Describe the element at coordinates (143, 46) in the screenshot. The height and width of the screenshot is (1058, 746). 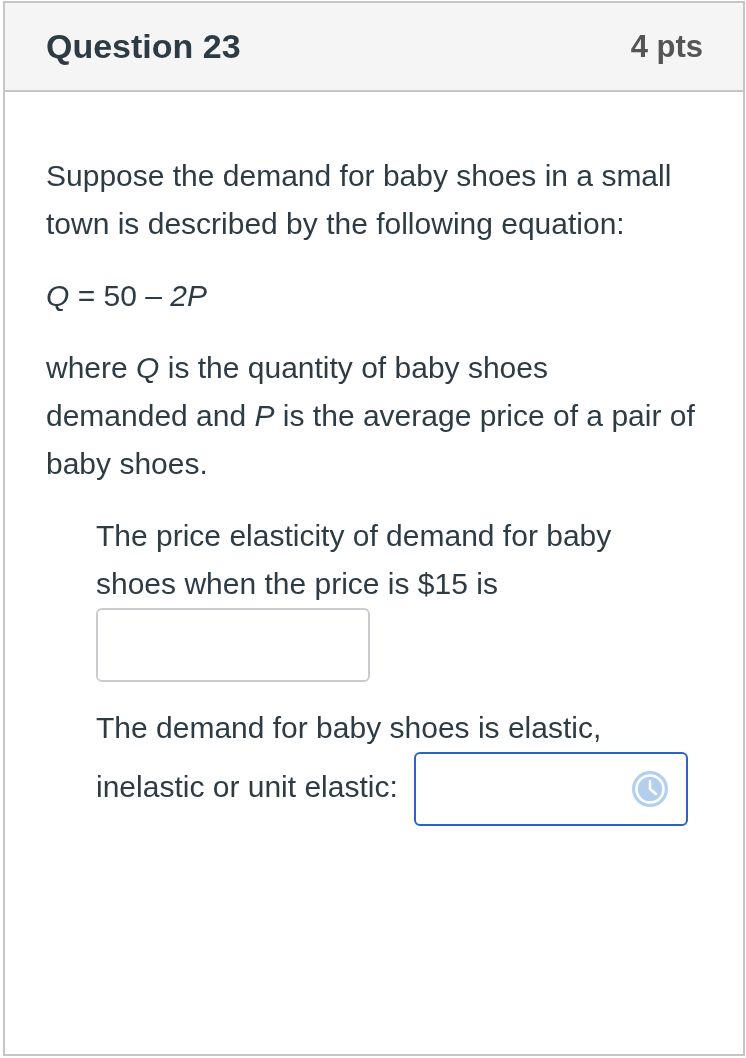
I see `question-title: Question 23` at that location.